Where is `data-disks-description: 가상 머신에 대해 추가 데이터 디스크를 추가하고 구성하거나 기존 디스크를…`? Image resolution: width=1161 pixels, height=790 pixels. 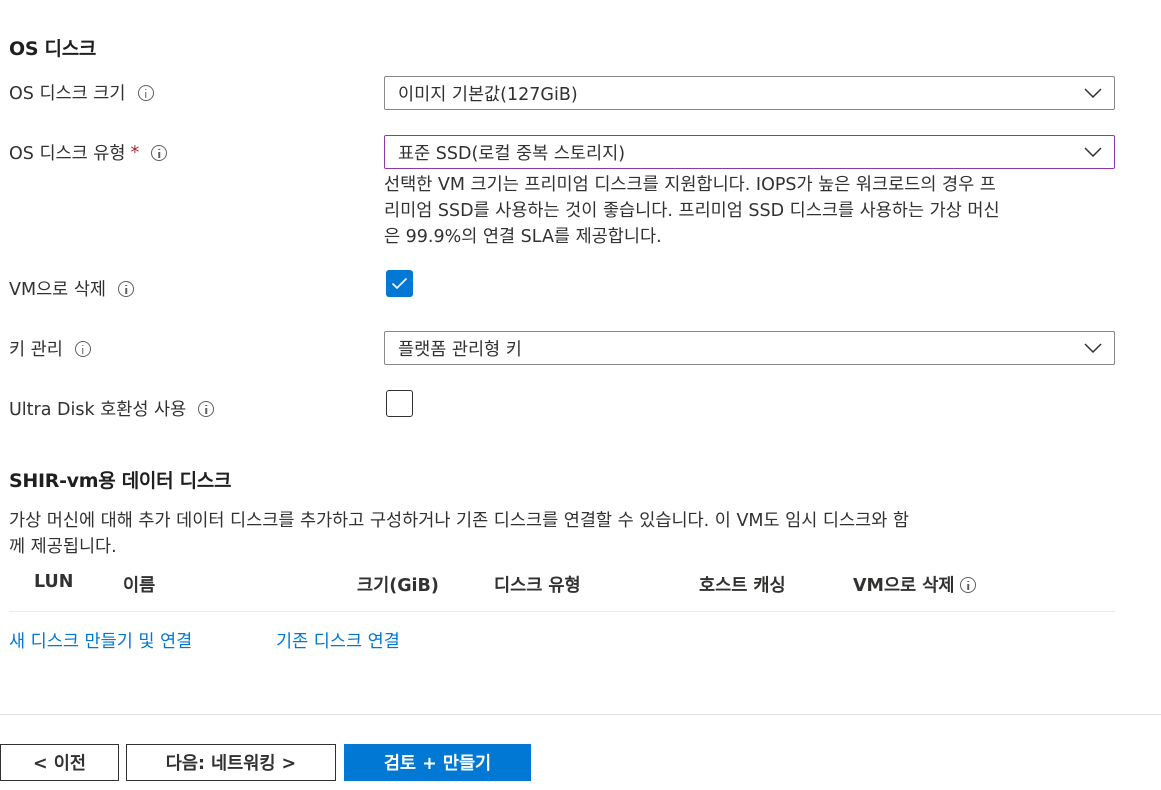 data-disks-description: 가상 머신에 대해 추가 데이터 디스크를 추가하고 구성하거나 기존 디스크를… is located at coordinates (574, 534).